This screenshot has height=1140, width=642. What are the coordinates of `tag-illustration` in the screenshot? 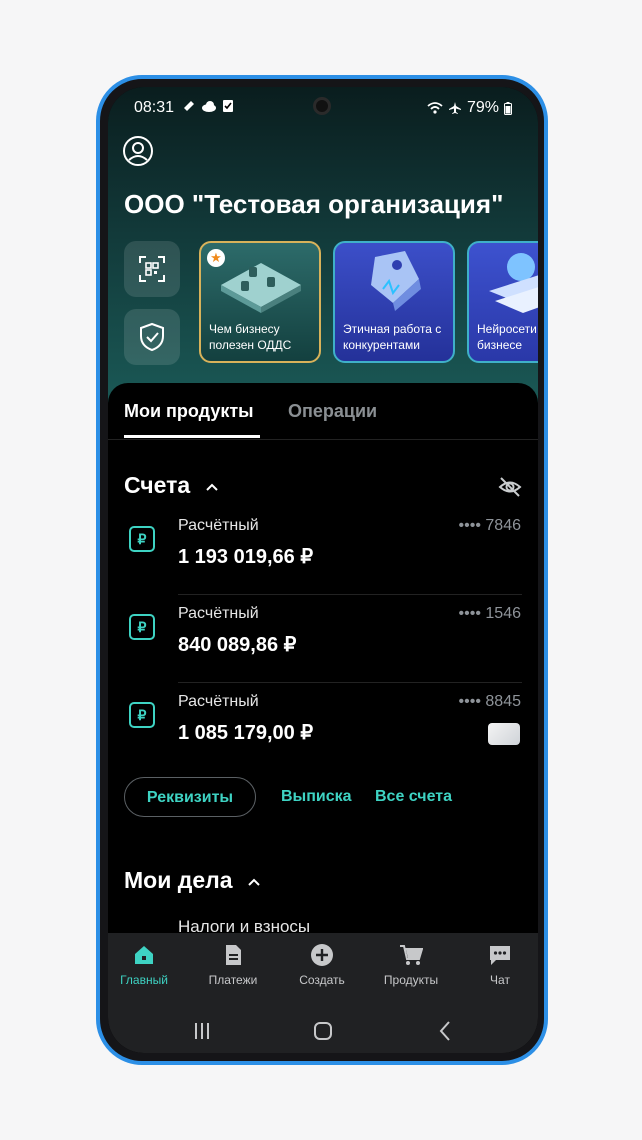 It's located at (396, 281).